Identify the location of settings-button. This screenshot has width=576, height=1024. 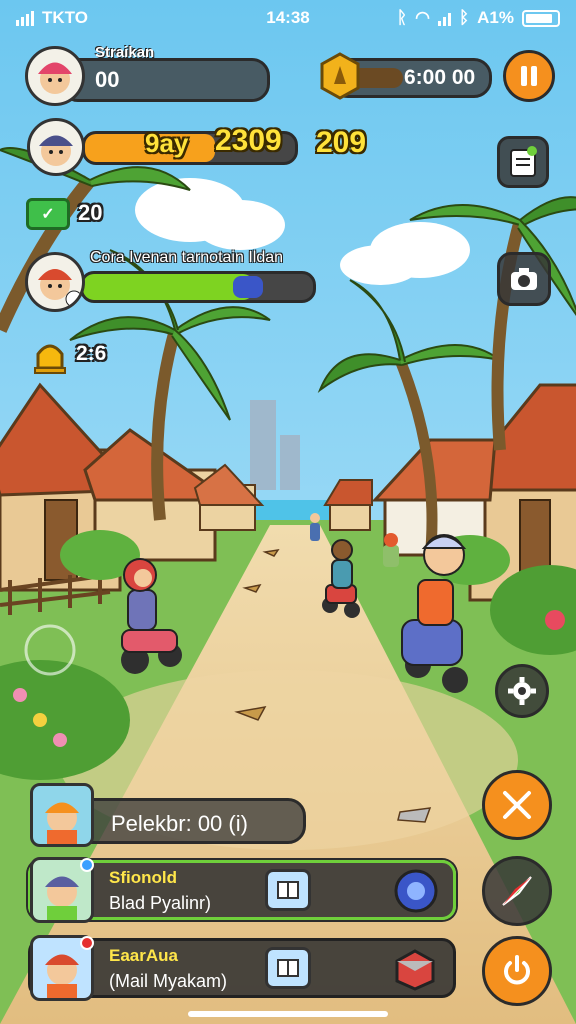
(522, 691).